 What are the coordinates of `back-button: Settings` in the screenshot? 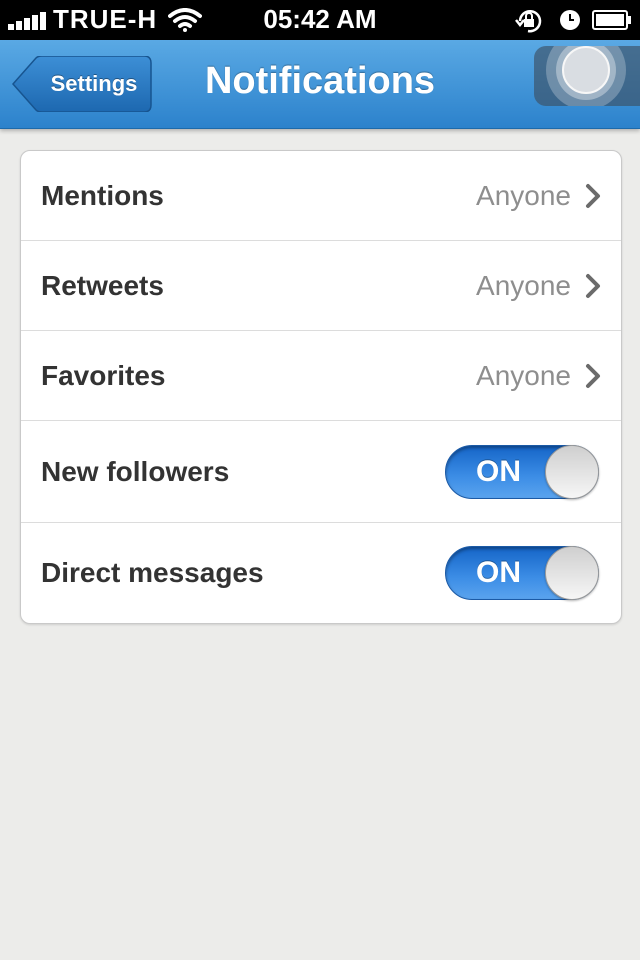 It's located at (82, 84).